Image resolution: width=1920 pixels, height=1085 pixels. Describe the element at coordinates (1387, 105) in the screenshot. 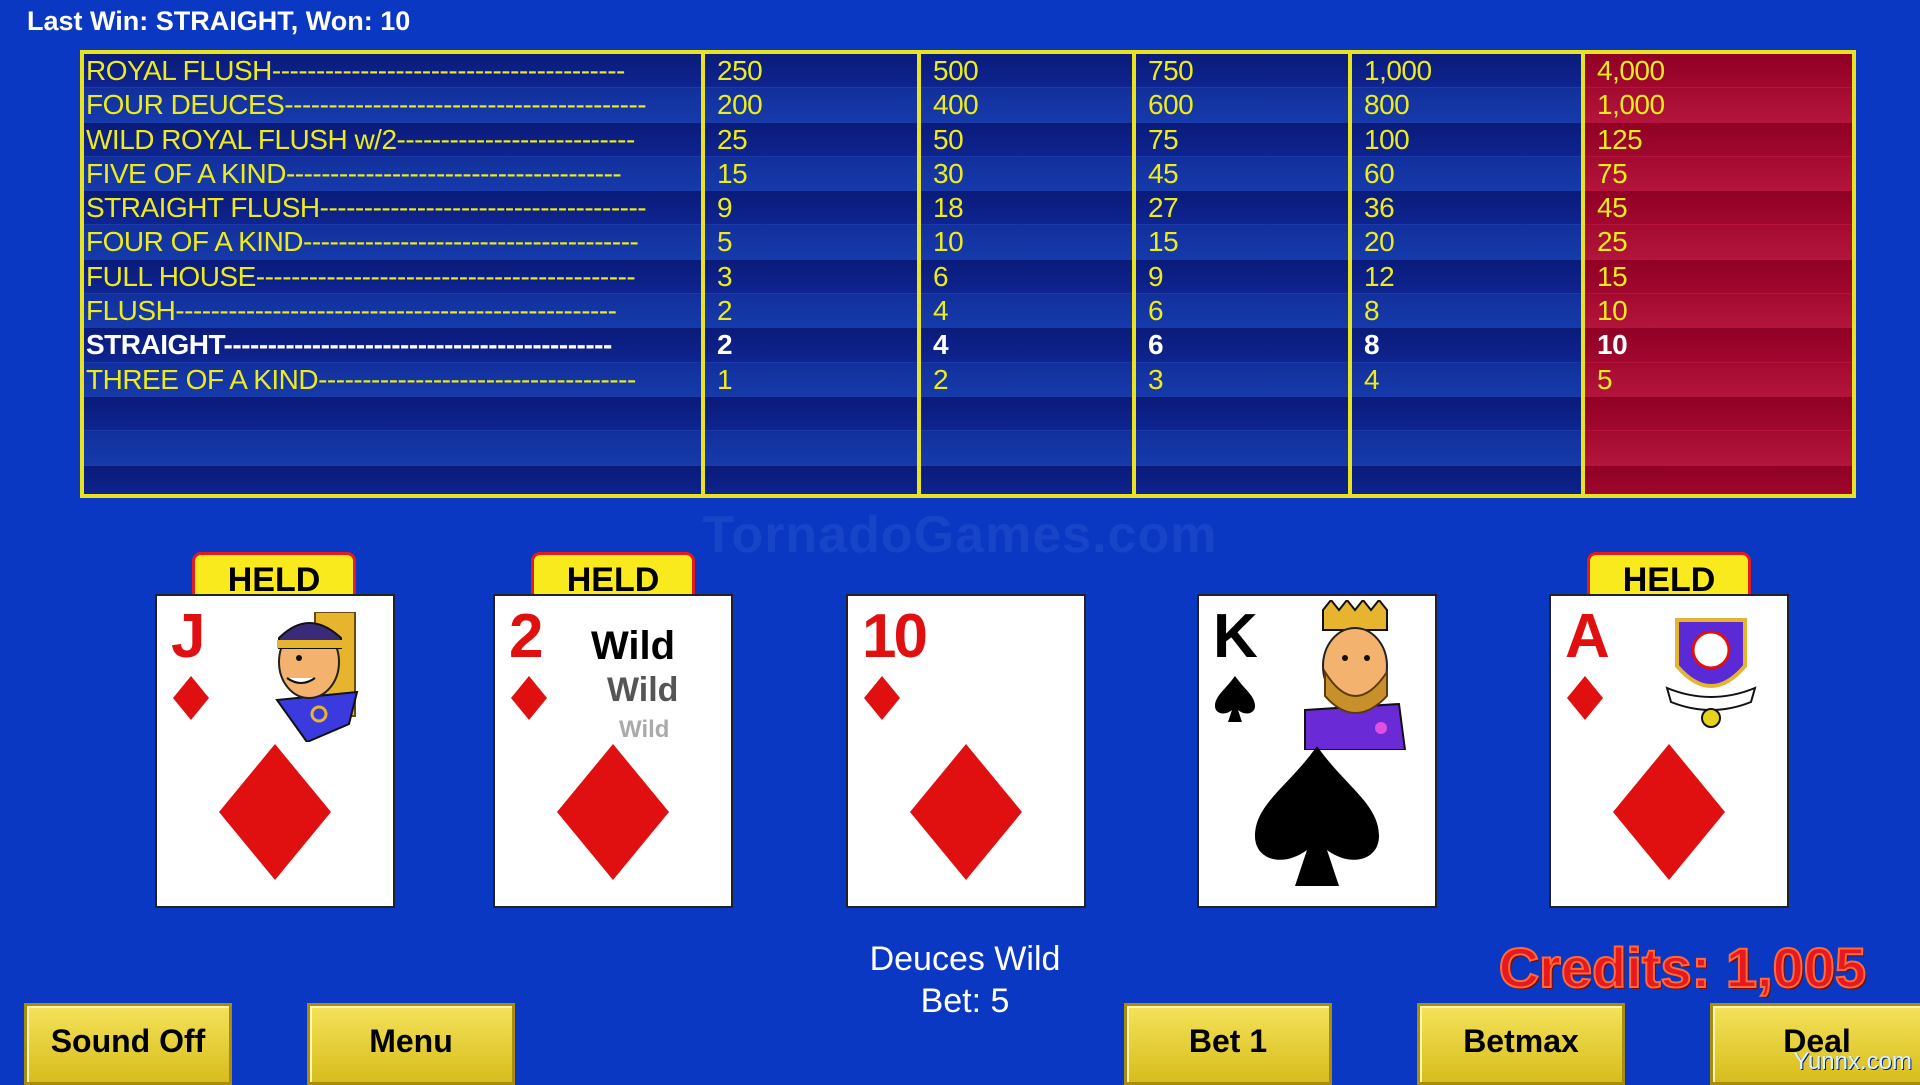

I see `payout-value: 800` at that location.